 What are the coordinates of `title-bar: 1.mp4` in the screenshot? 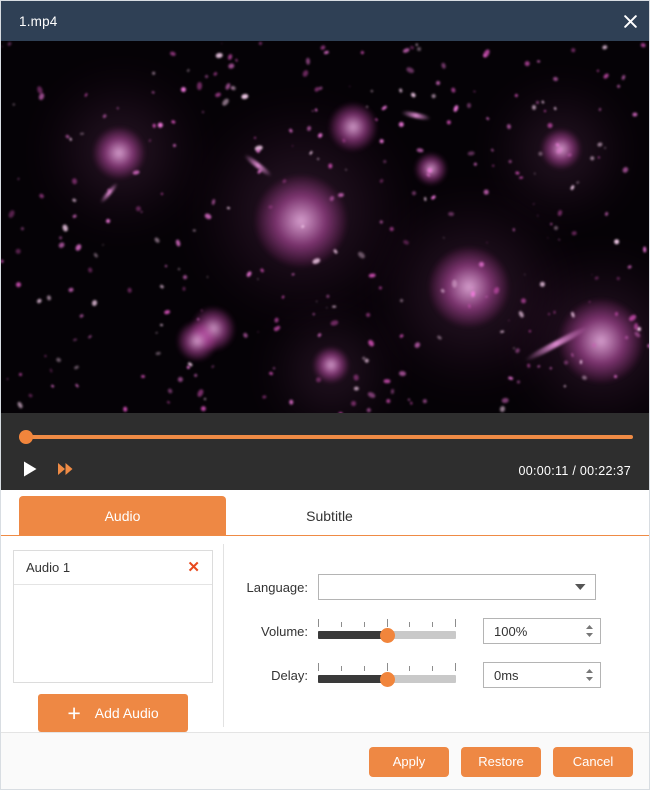 It's located at (325, 21).